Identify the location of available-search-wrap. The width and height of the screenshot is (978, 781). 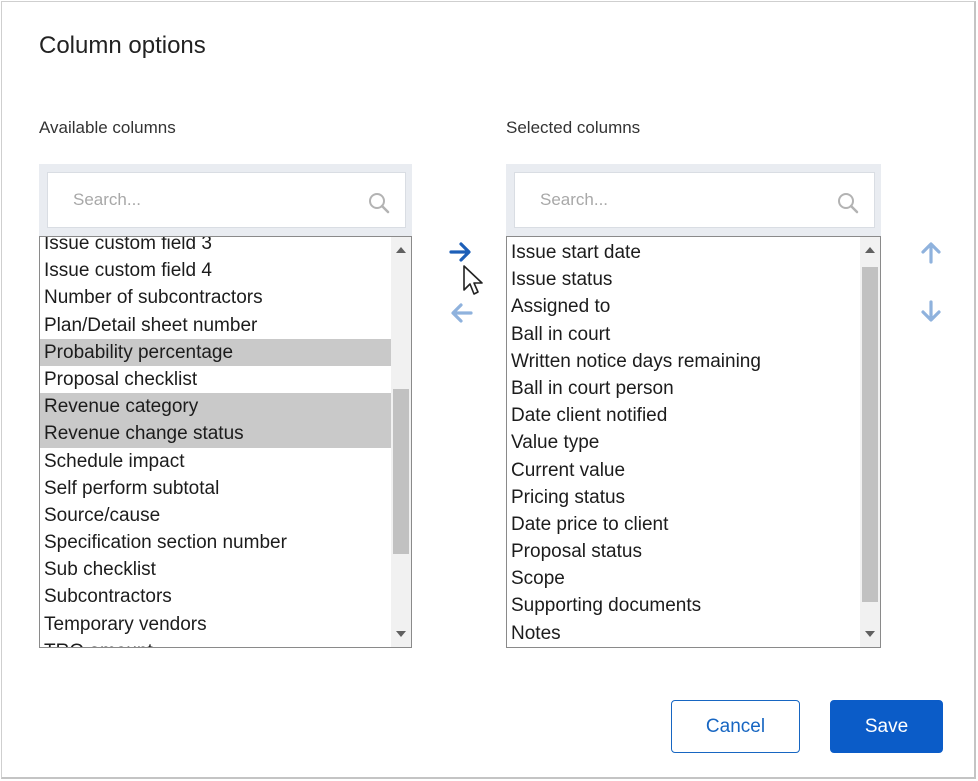
(225, 200).